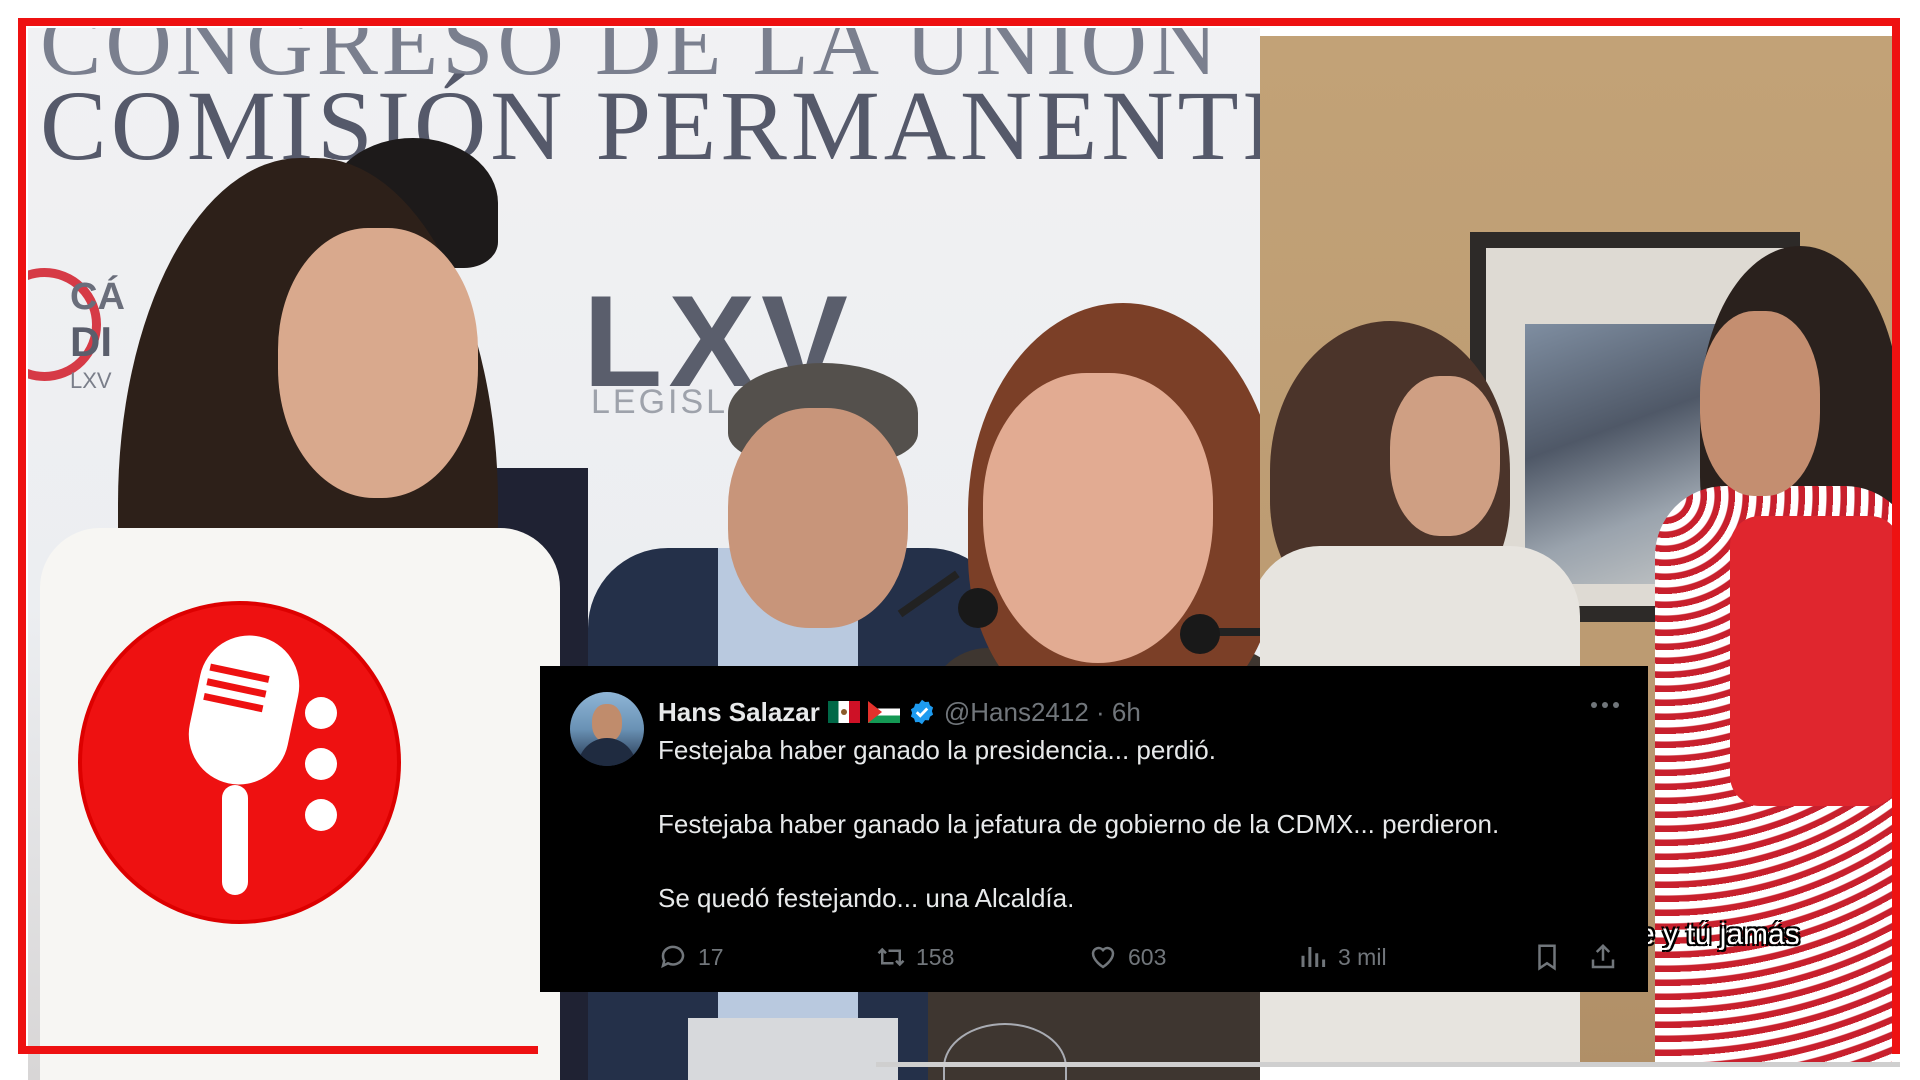 Image resolution: width=1920 pixels, height=1080 pixels. Describe the element at coordinates (1362, 956) in the screenshot. I see `views-count: 3 mil` at that location.